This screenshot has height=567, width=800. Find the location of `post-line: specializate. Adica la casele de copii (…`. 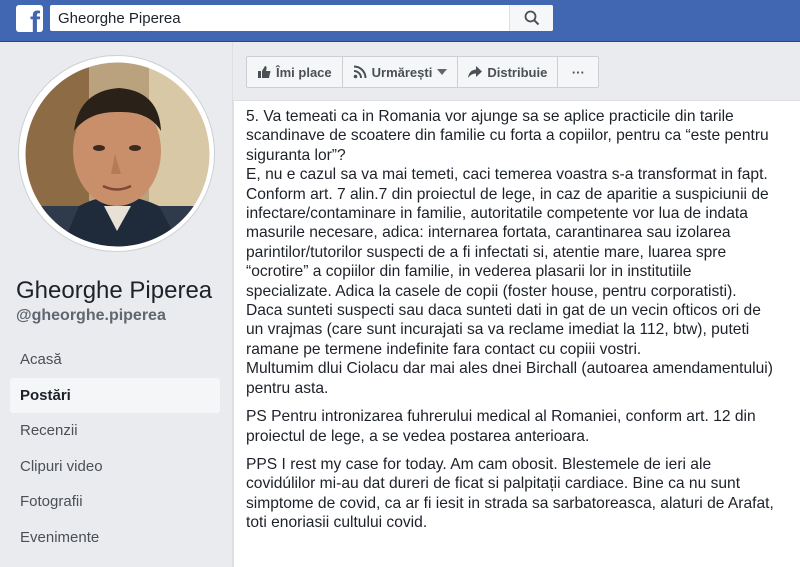

post-line: specializate. Adica la casele de copii (… is located at coordinates (491, 291).